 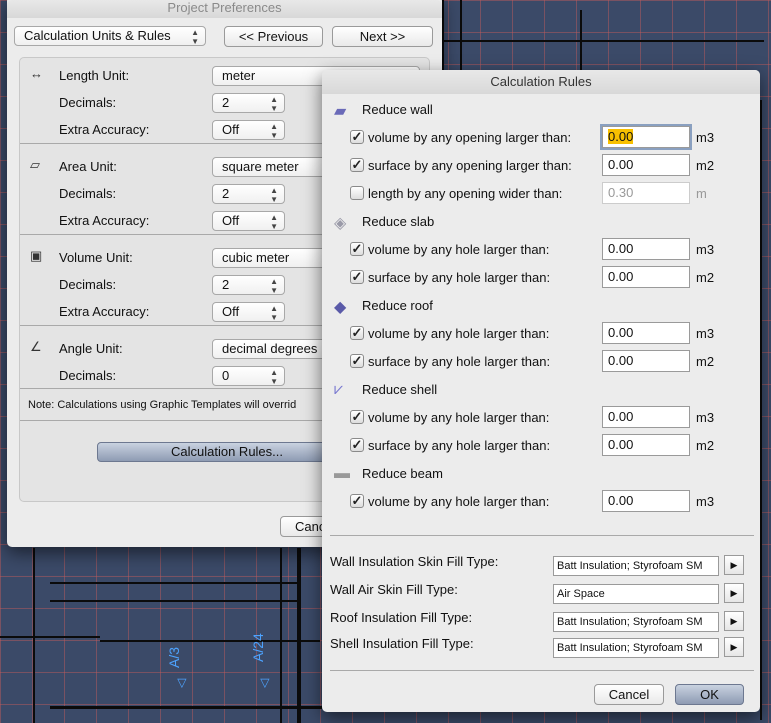 I want to click on row-label: Extra Accuracy:, so click(x=104, y=311).